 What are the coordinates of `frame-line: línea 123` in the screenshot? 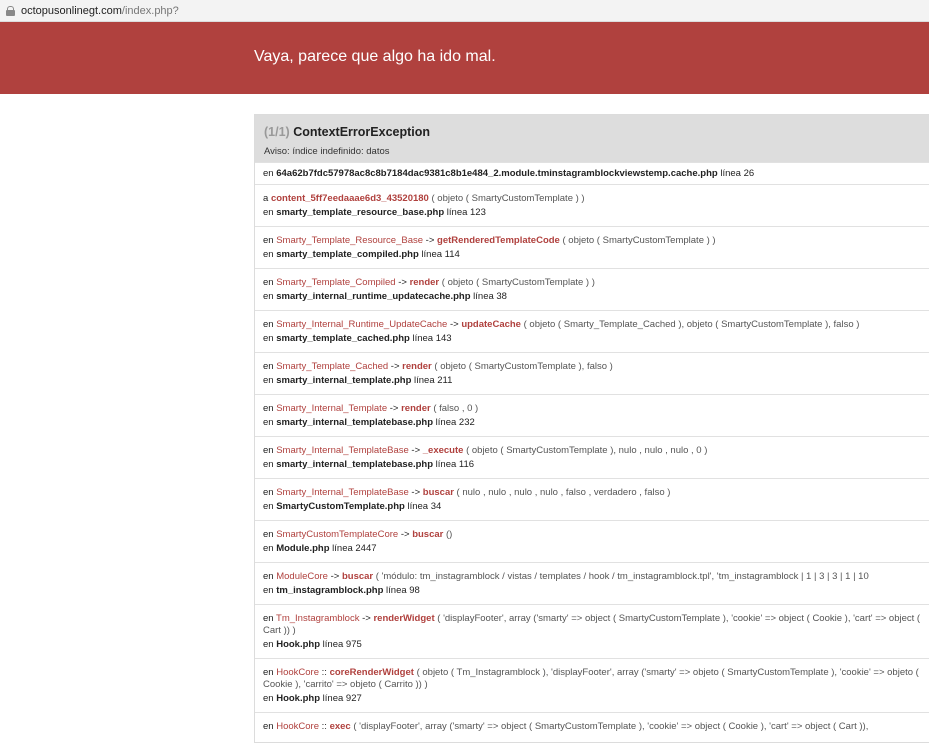 It's located at (465, 212).